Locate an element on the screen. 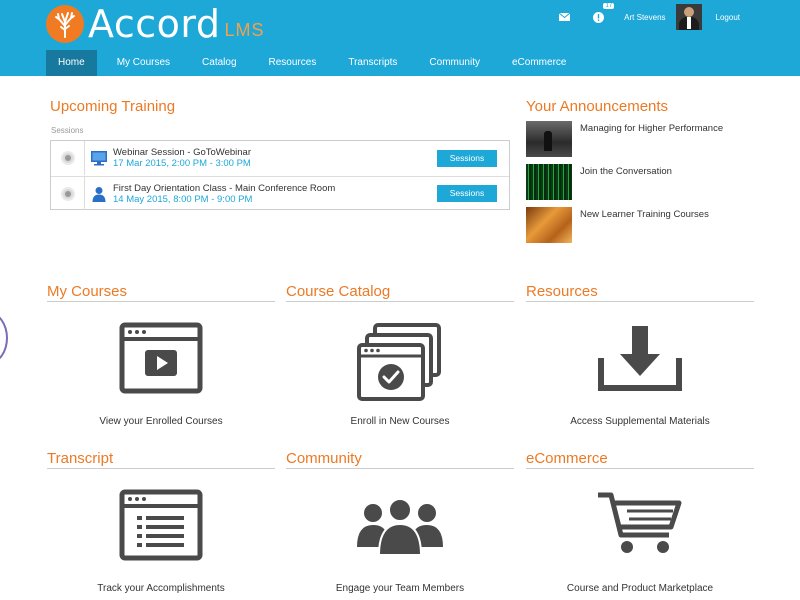  announcement-item: Managing for Higher Performance is located at coordinates (624, 139).